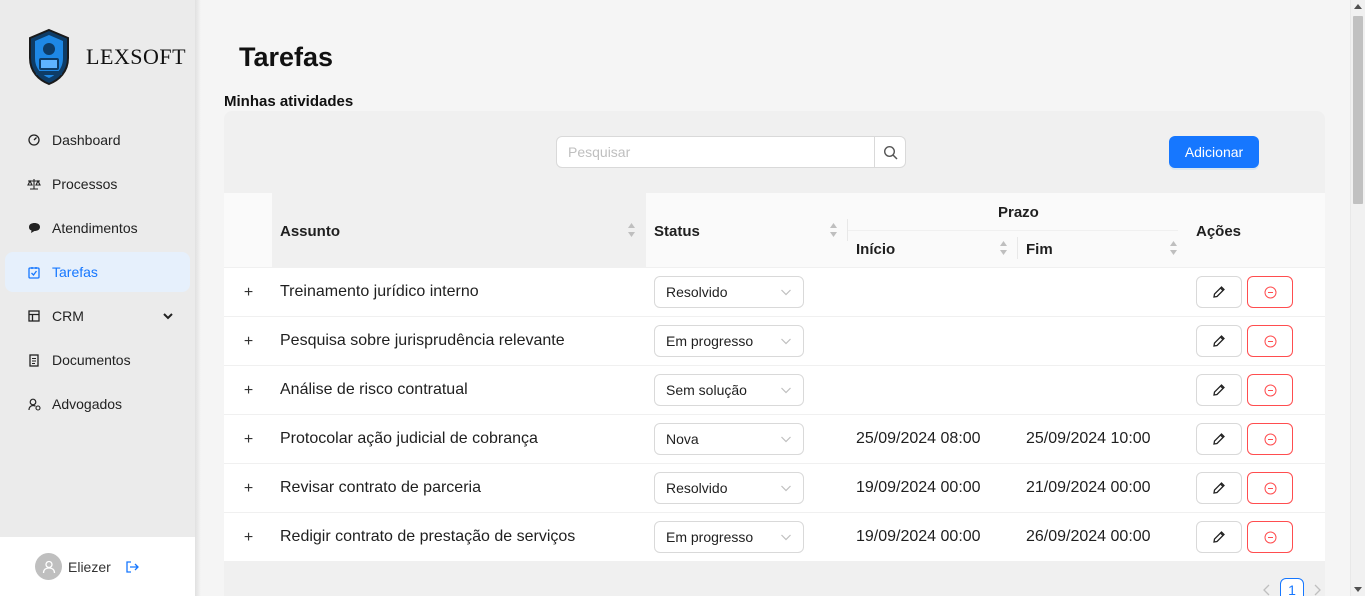 The width and height of the screenshot is (1365, 596). I want to click on table-row: + Treinamento jurídico interno Resolvido, so click(774, 292).